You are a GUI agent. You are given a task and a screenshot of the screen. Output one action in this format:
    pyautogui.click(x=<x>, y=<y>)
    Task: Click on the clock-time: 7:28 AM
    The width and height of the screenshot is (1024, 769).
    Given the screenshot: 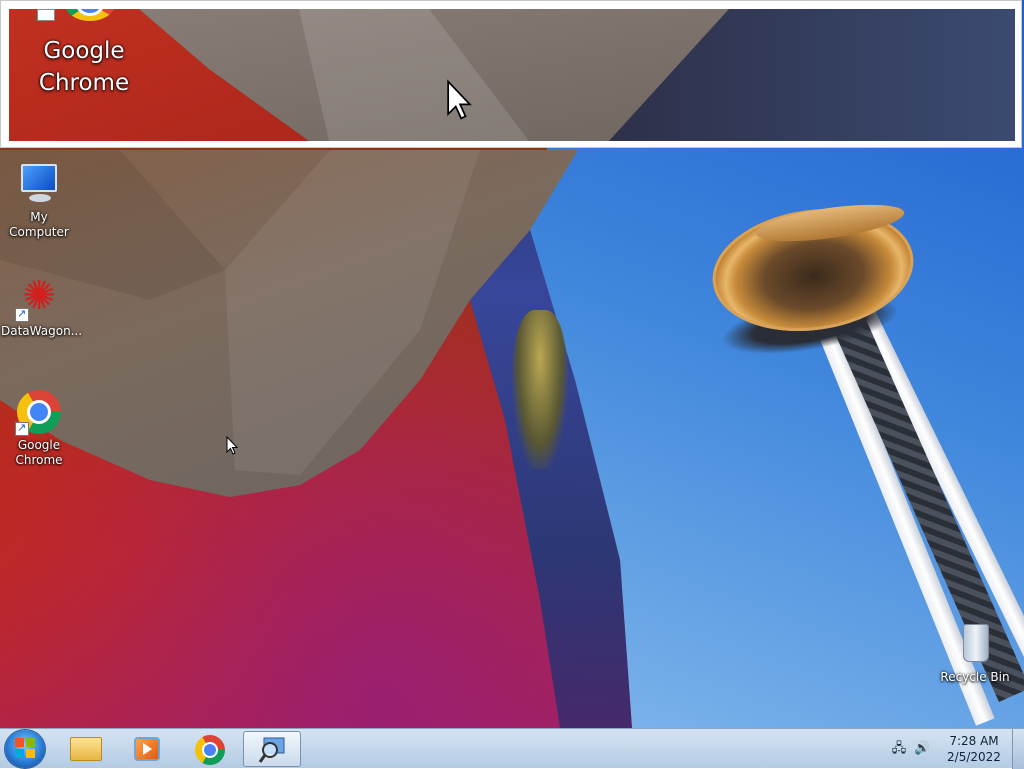 What is the action you would take?
    pyautogui.click(x=974, y=741)
    